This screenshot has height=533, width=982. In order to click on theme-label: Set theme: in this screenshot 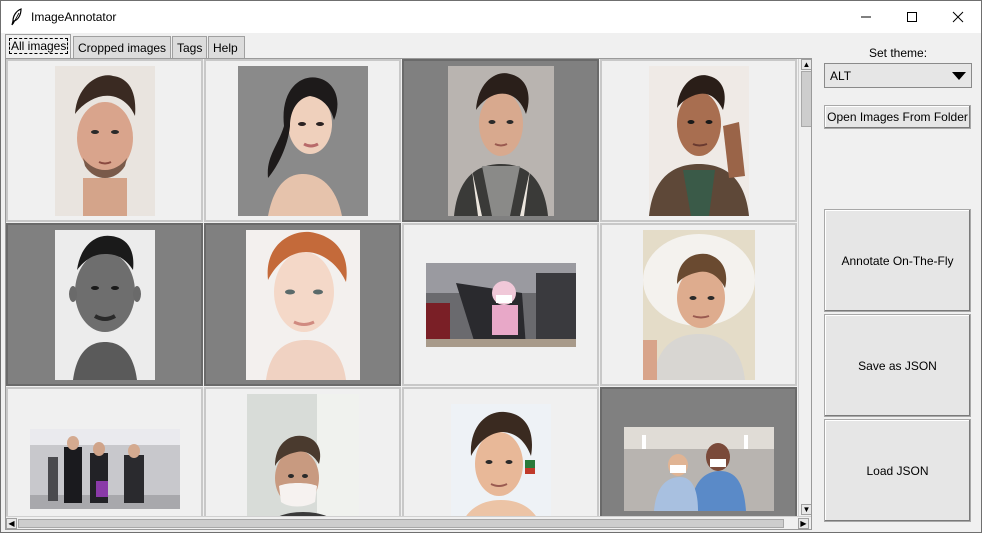, I will do `click(898, 53)`.